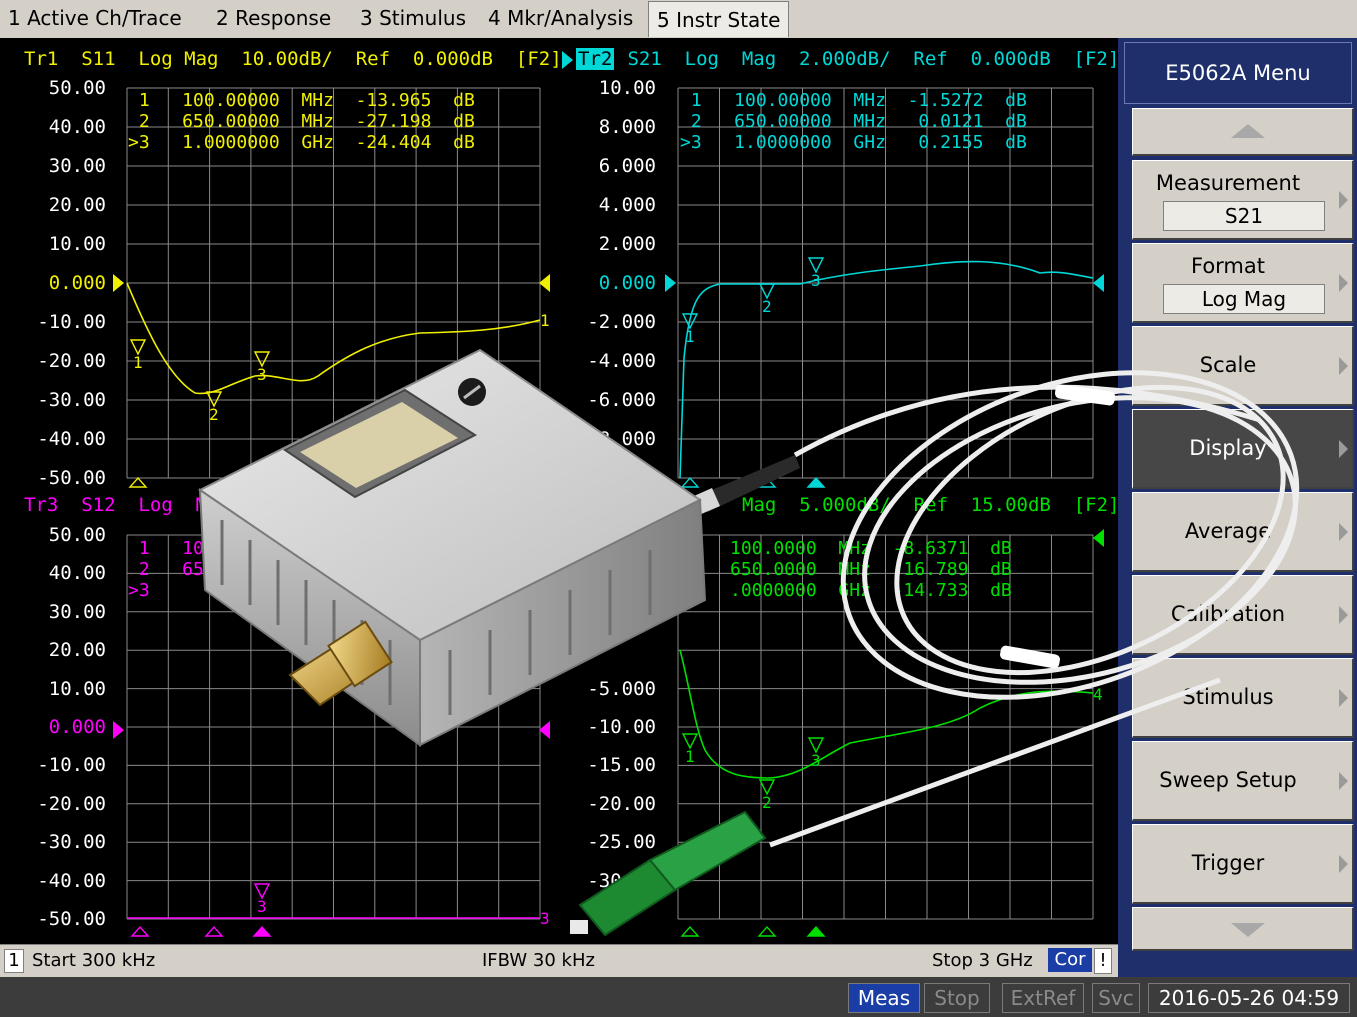 This screenshot has width=1357, height=1017. I want to click on ylab-tr2-tick-3: 4.000, so click(627, 205).